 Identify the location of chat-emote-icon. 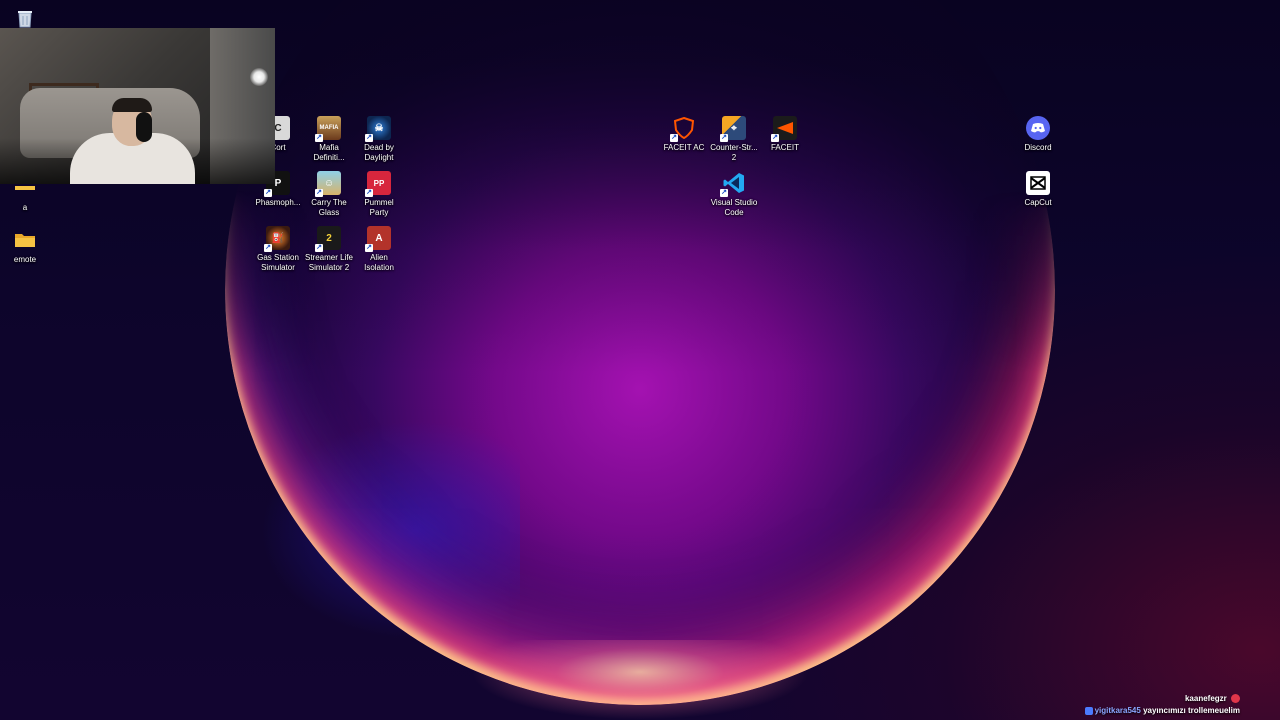
(1235, 699).